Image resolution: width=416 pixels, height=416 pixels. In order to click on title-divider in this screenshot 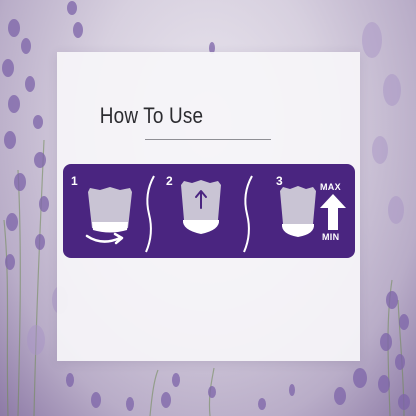, I will do `click(208, 139)`.